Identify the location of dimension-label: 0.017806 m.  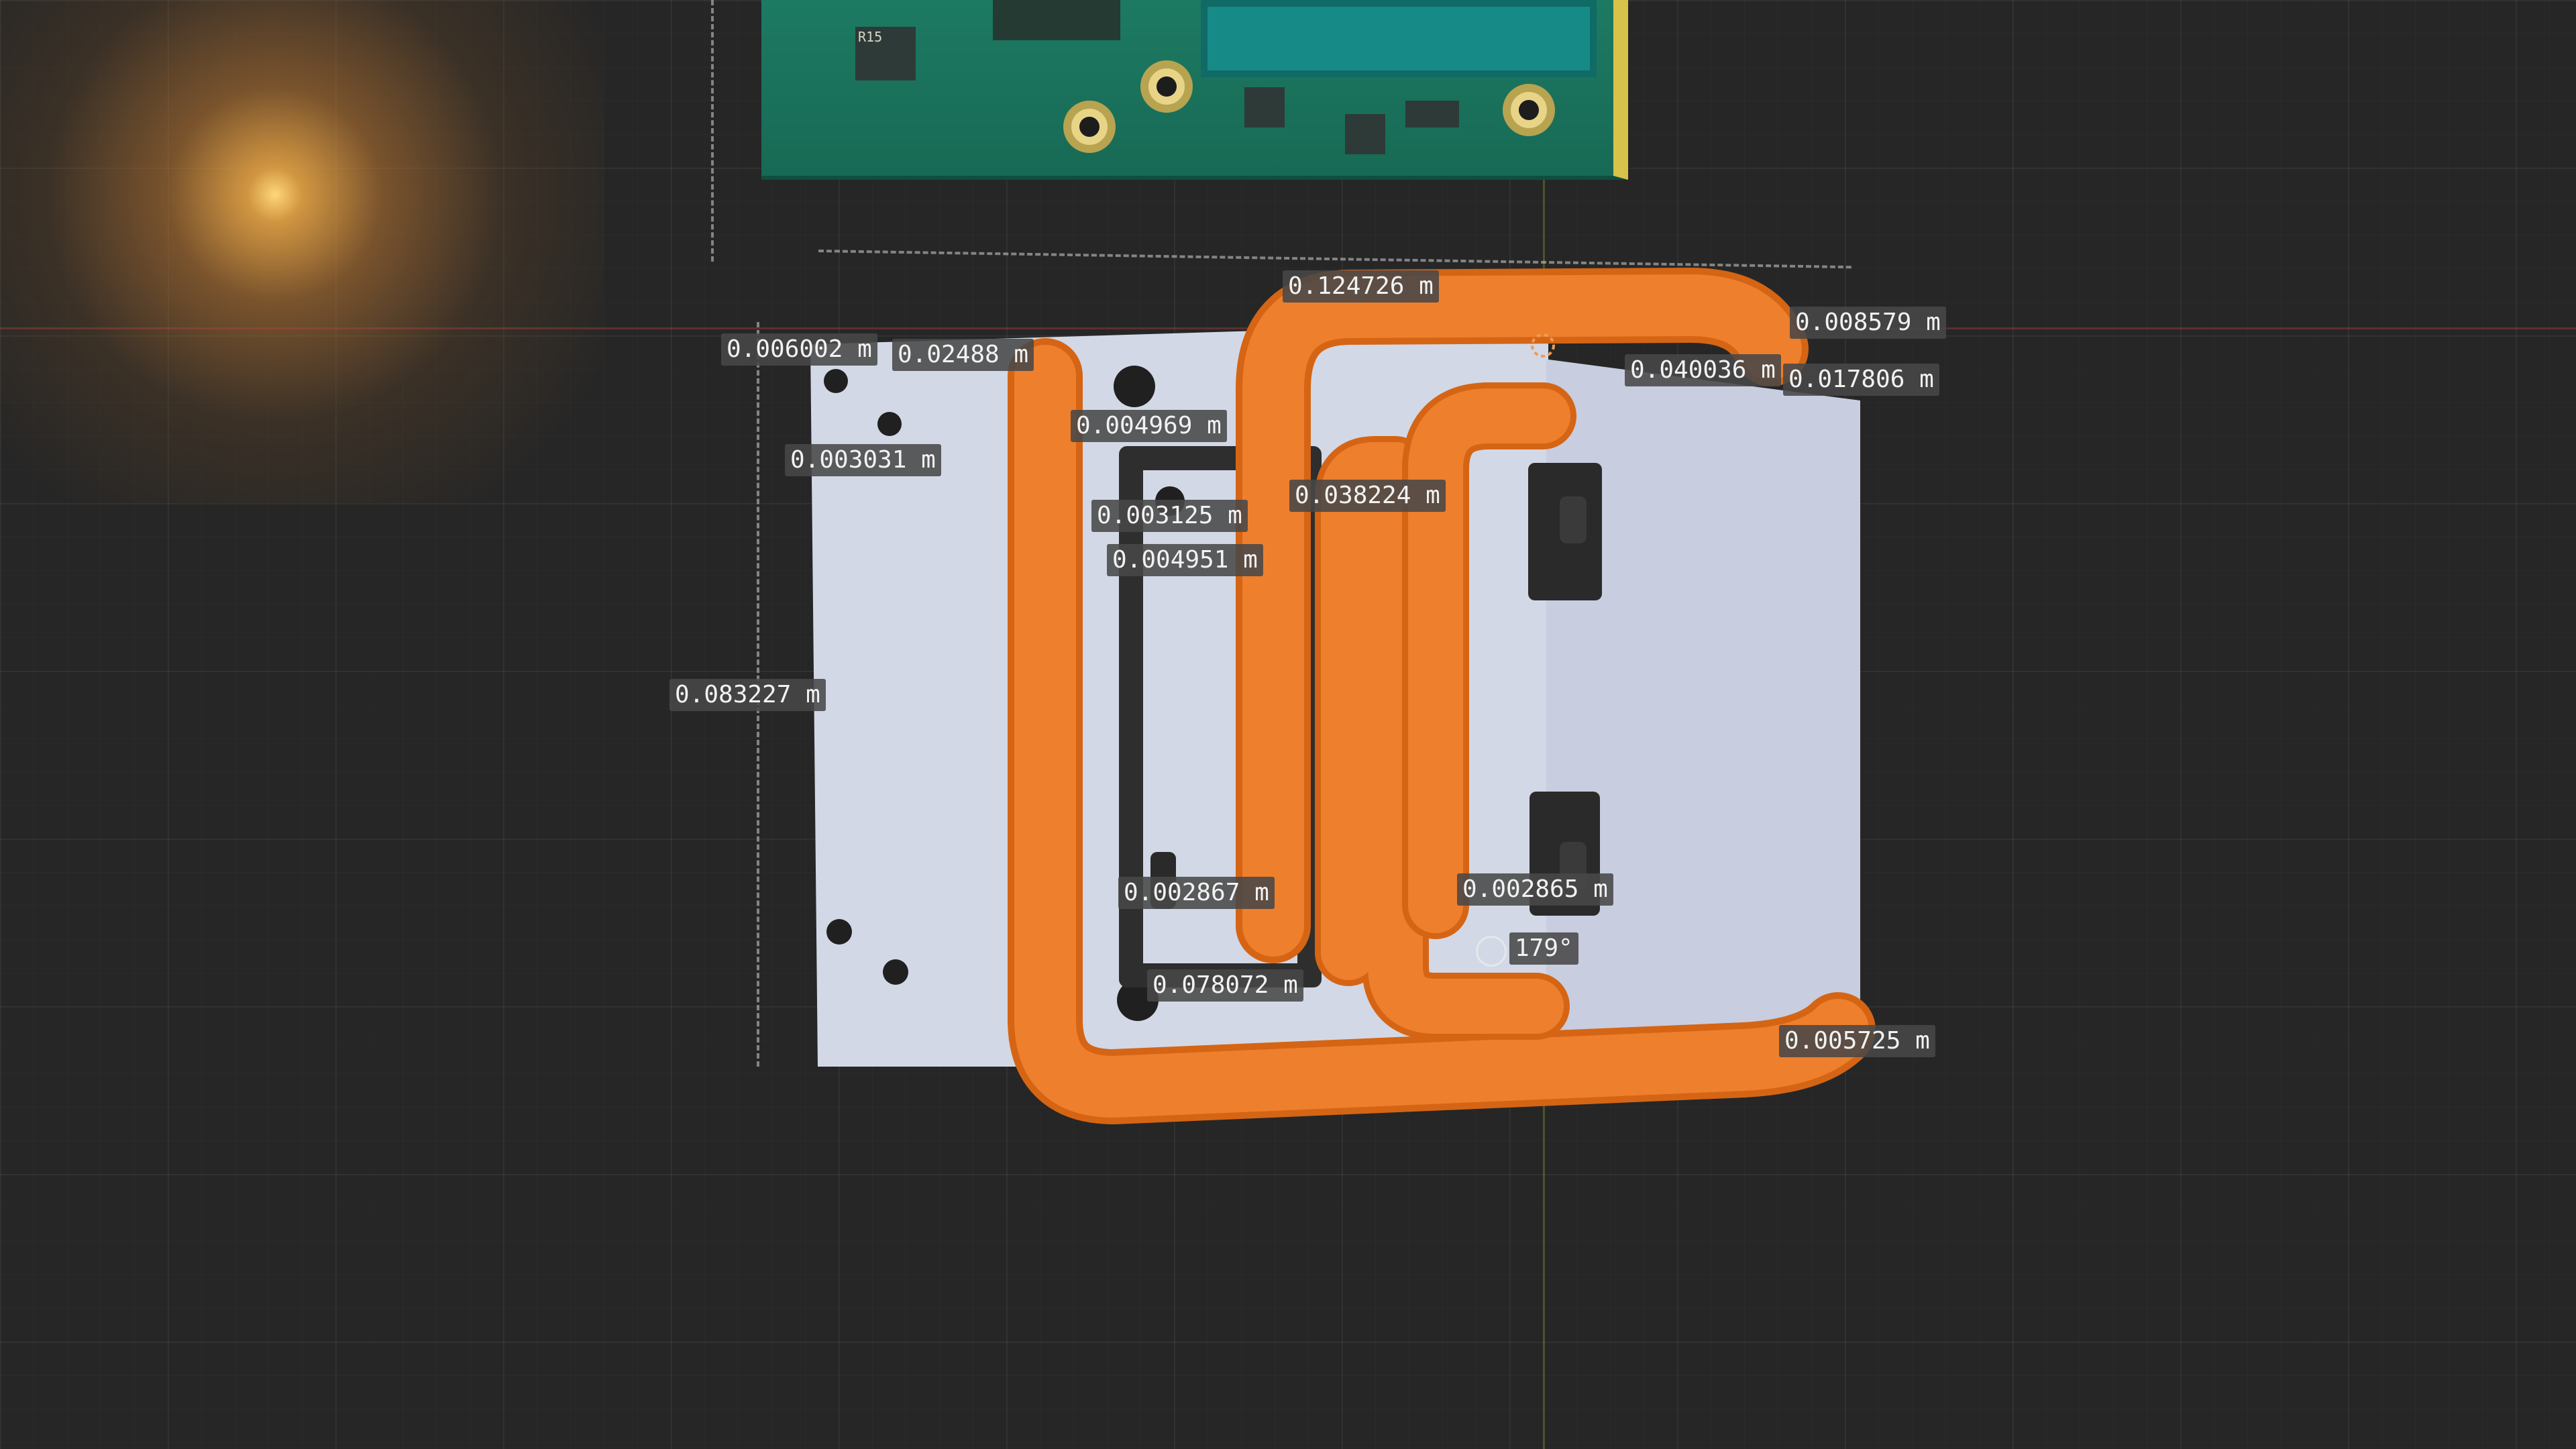
(1861, 380).